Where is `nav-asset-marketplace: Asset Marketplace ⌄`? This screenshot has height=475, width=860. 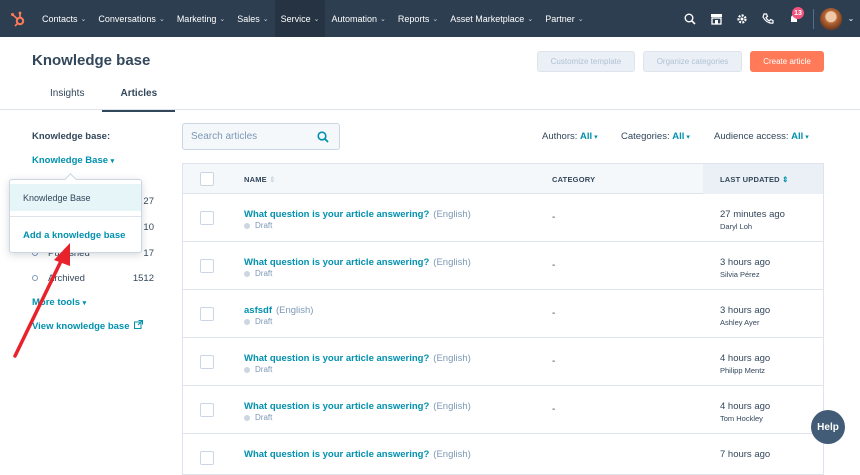
nav-asset-marketplace: Asset Marketplace ⌄ is located at coordinates (491, 18).